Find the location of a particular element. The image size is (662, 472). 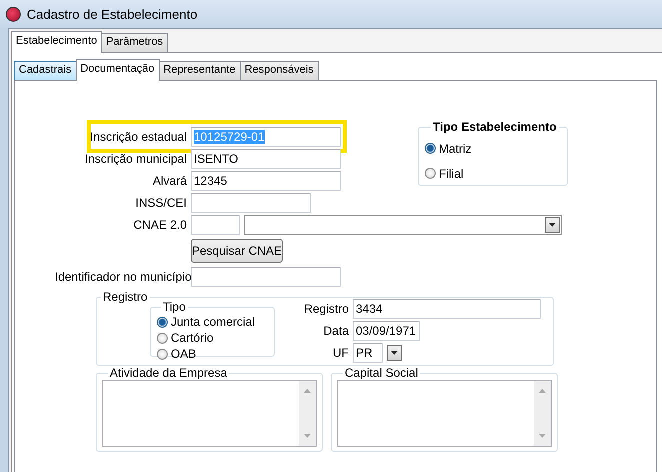

field-label: INSS/CEI is located at coordinates (160, 203).